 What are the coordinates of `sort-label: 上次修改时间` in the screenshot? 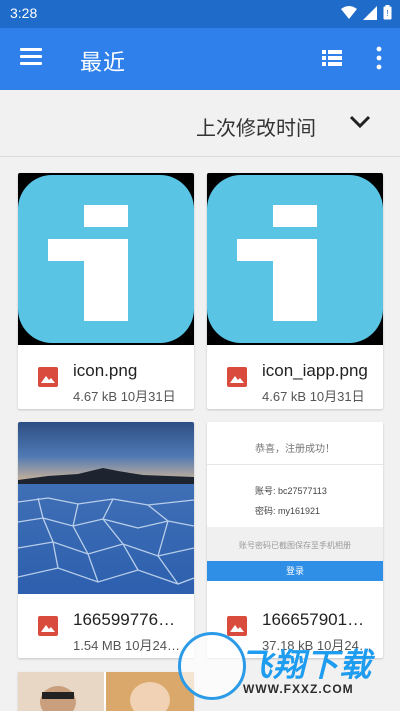 It's located at (256, 126).